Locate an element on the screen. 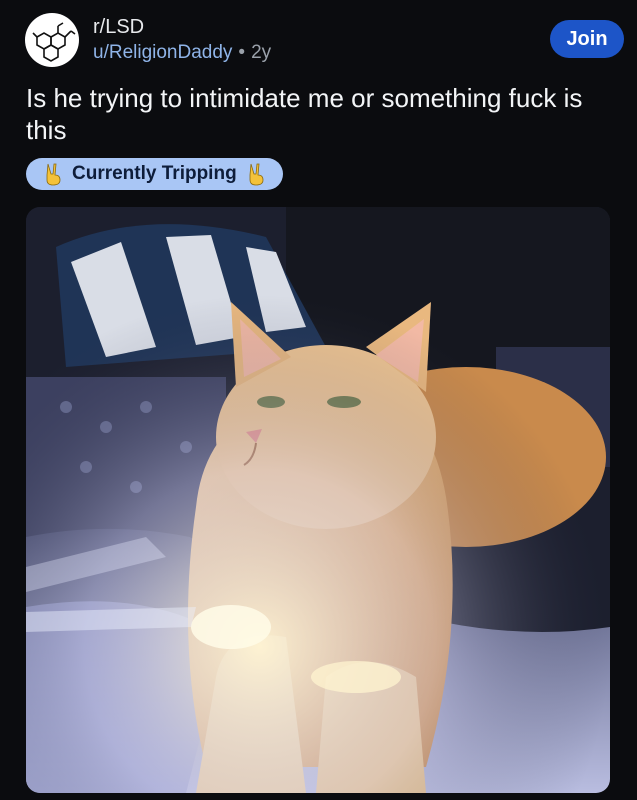 The height and width of the screenshot is (800, 637). author-link: u/ReligionDaddy is located at coordinates (162, 52).